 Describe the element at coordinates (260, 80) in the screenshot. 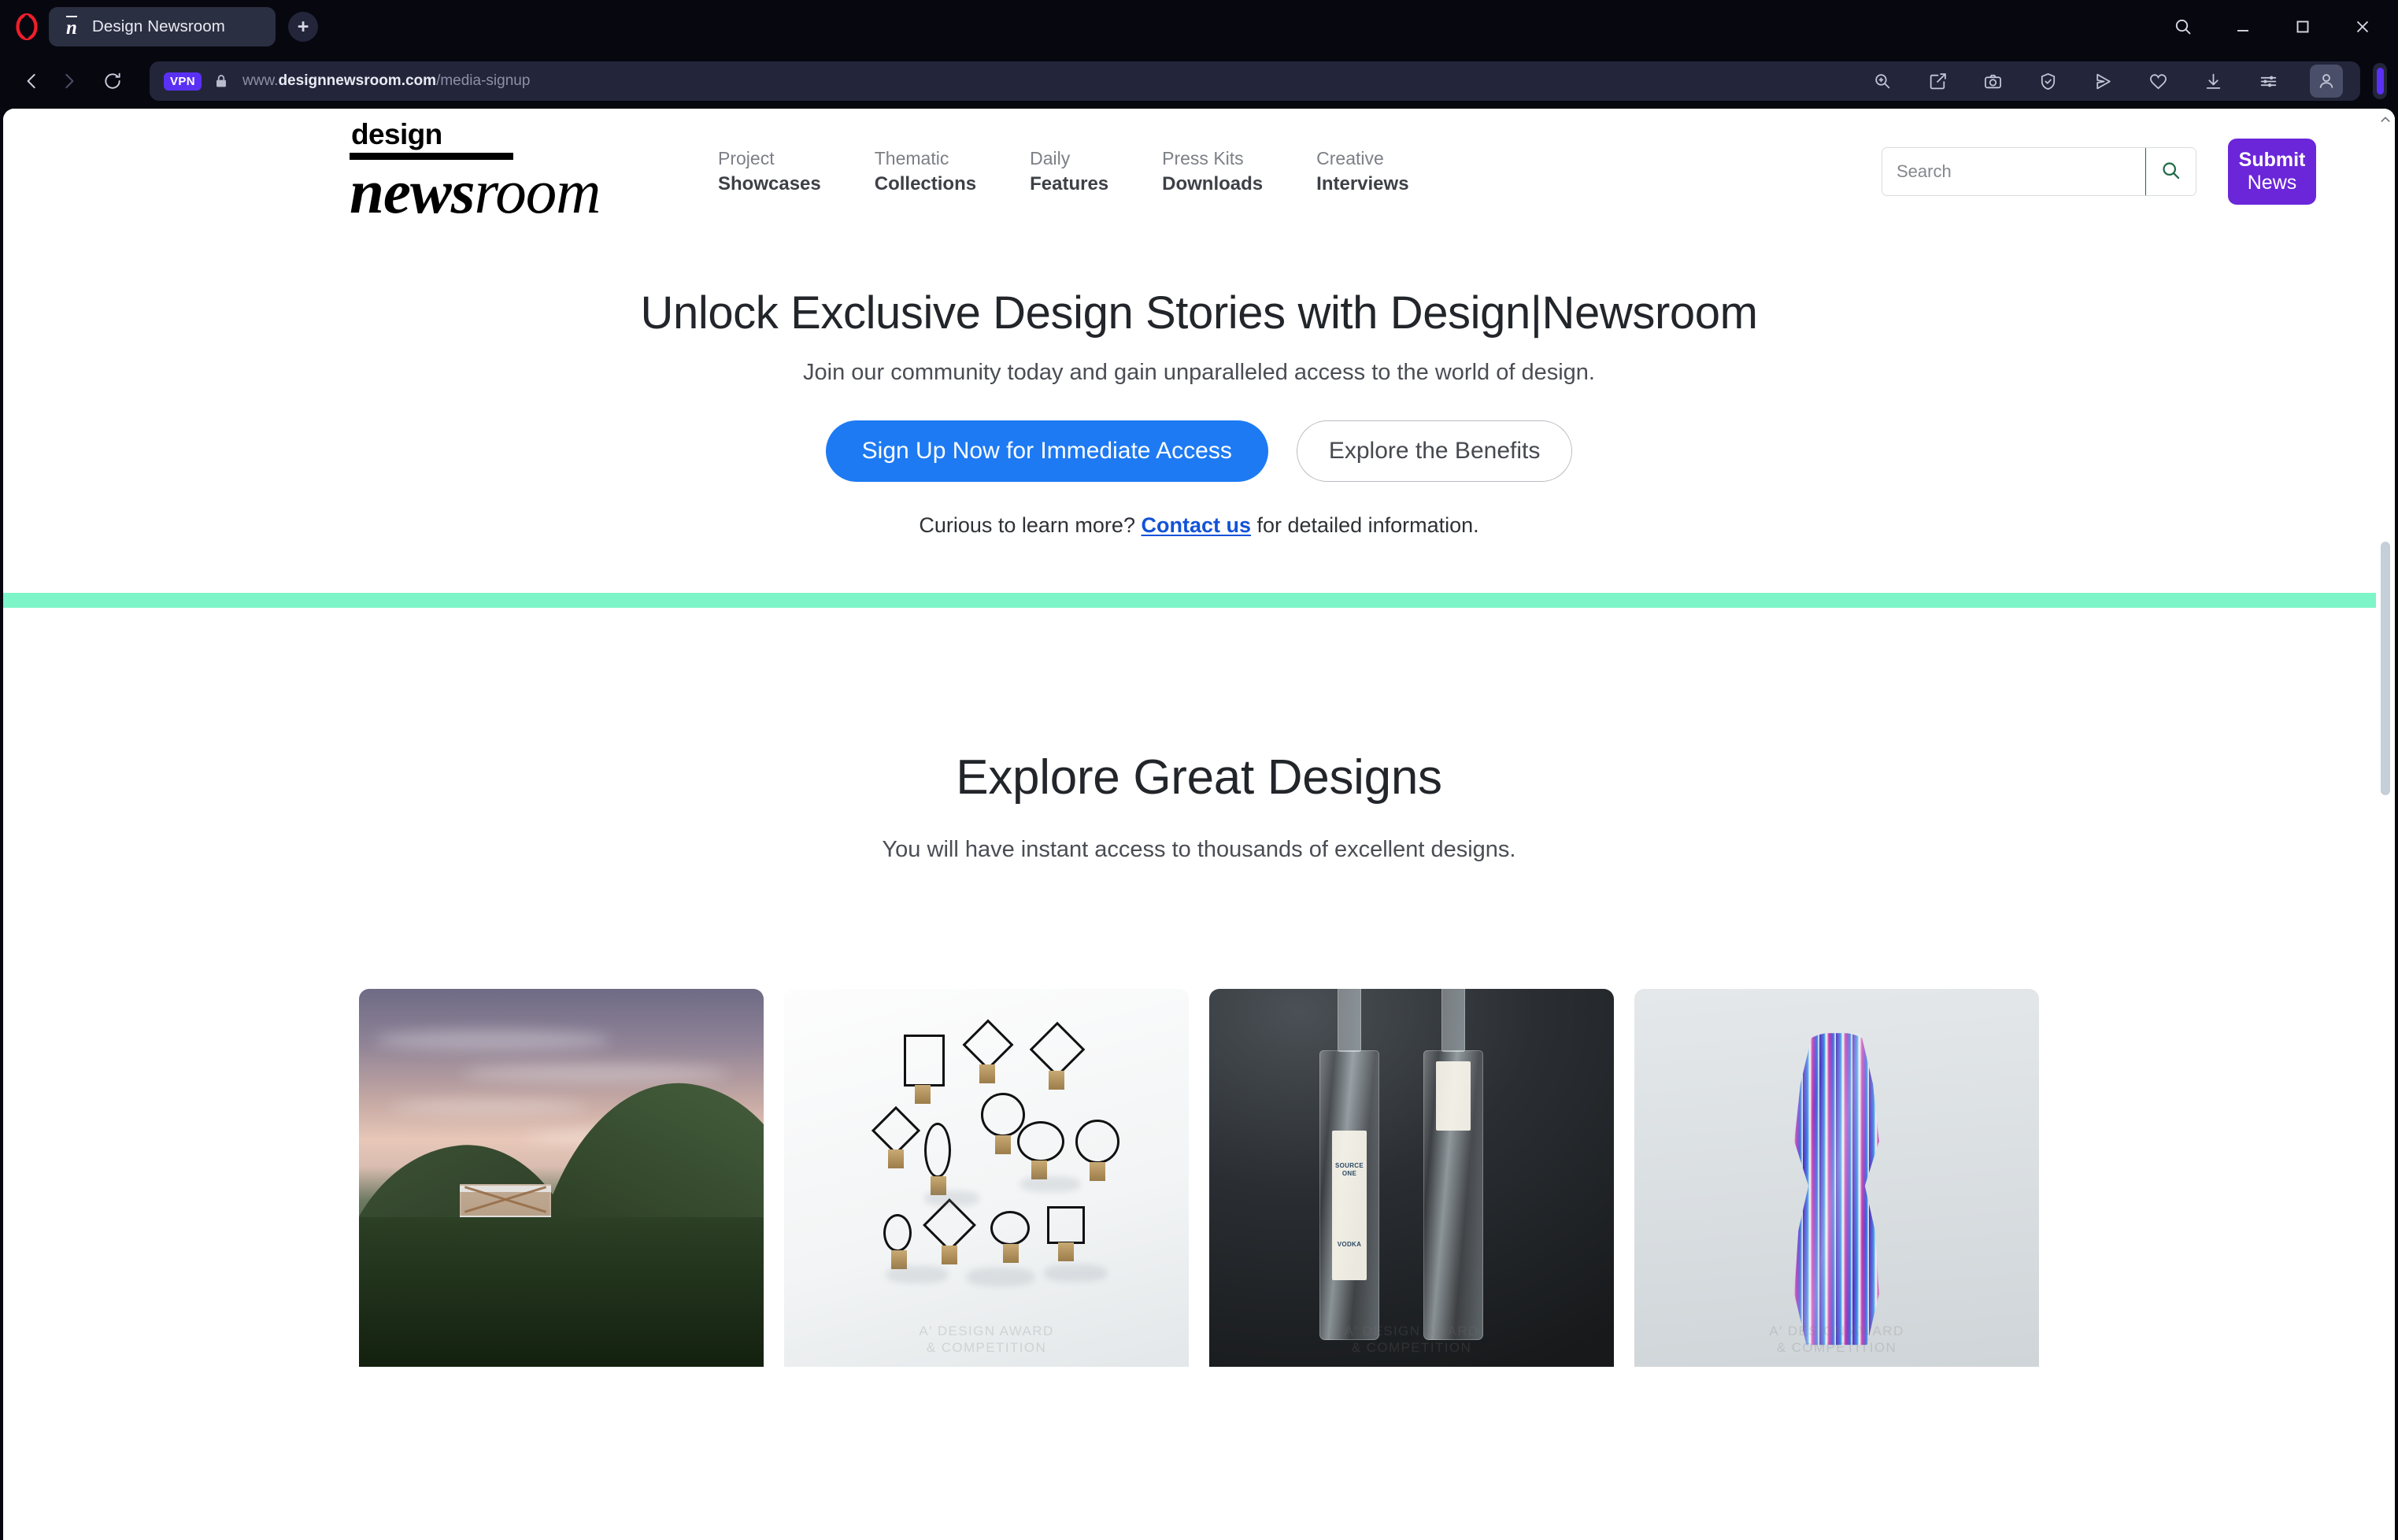

I see `url-scheme: www.` at that location.